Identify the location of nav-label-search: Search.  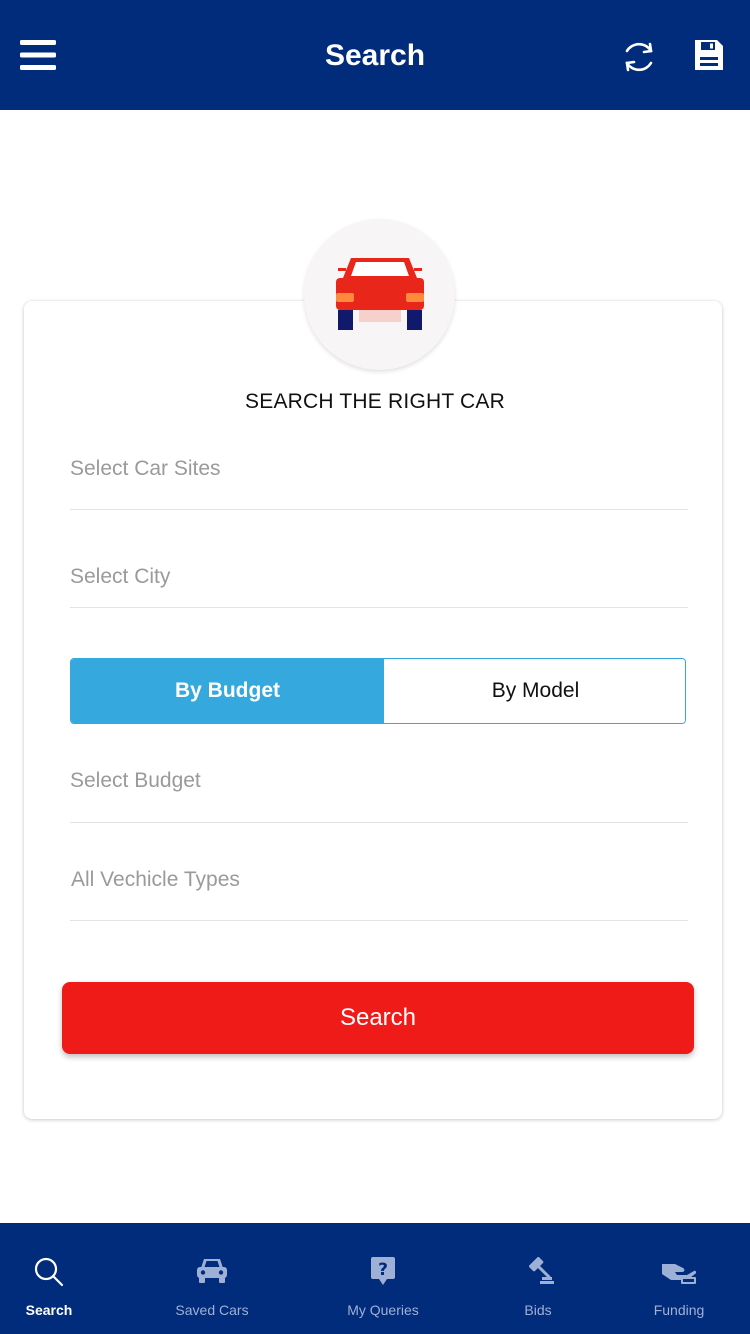
(49, 1310).